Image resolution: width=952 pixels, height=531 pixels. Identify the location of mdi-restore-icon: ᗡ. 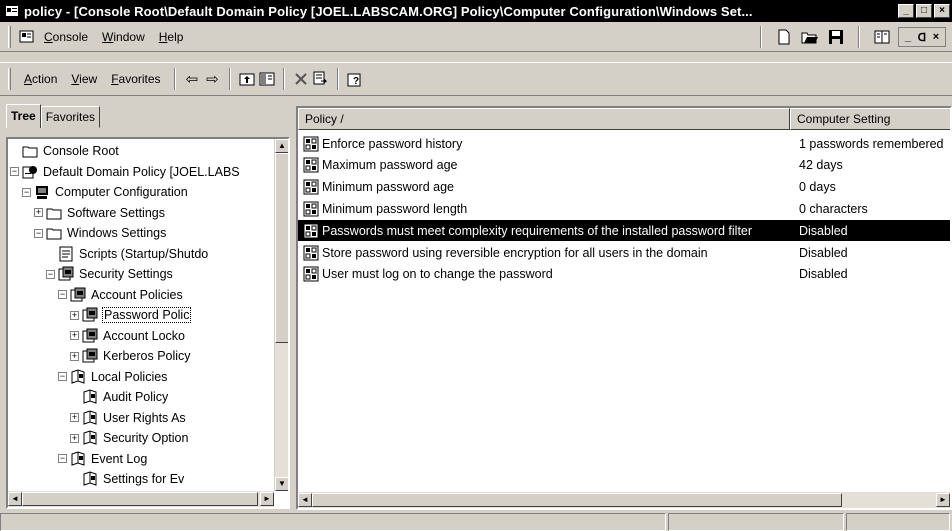
(922, 37).